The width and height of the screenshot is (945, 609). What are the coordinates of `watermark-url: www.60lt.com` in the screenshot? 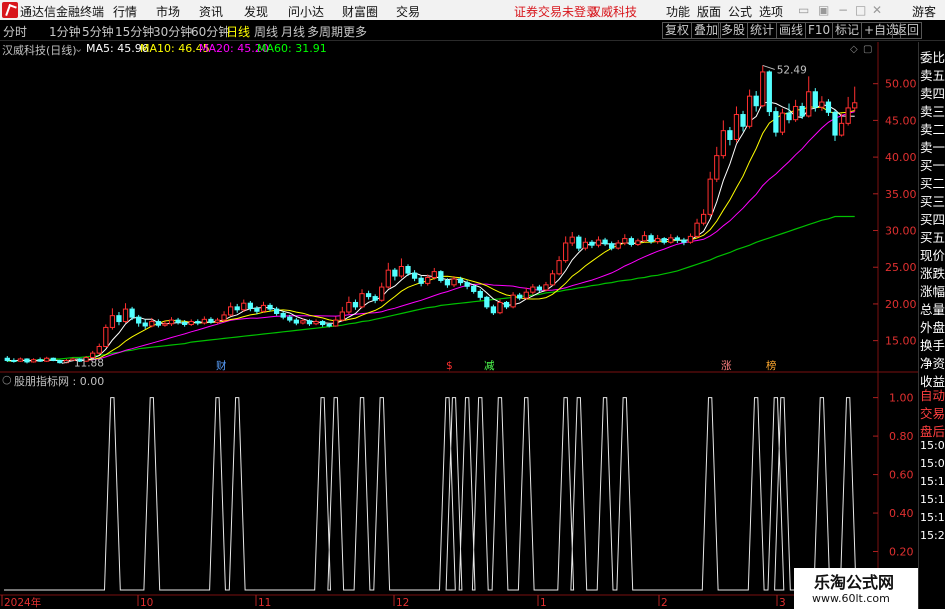 It's located at (851, 598).